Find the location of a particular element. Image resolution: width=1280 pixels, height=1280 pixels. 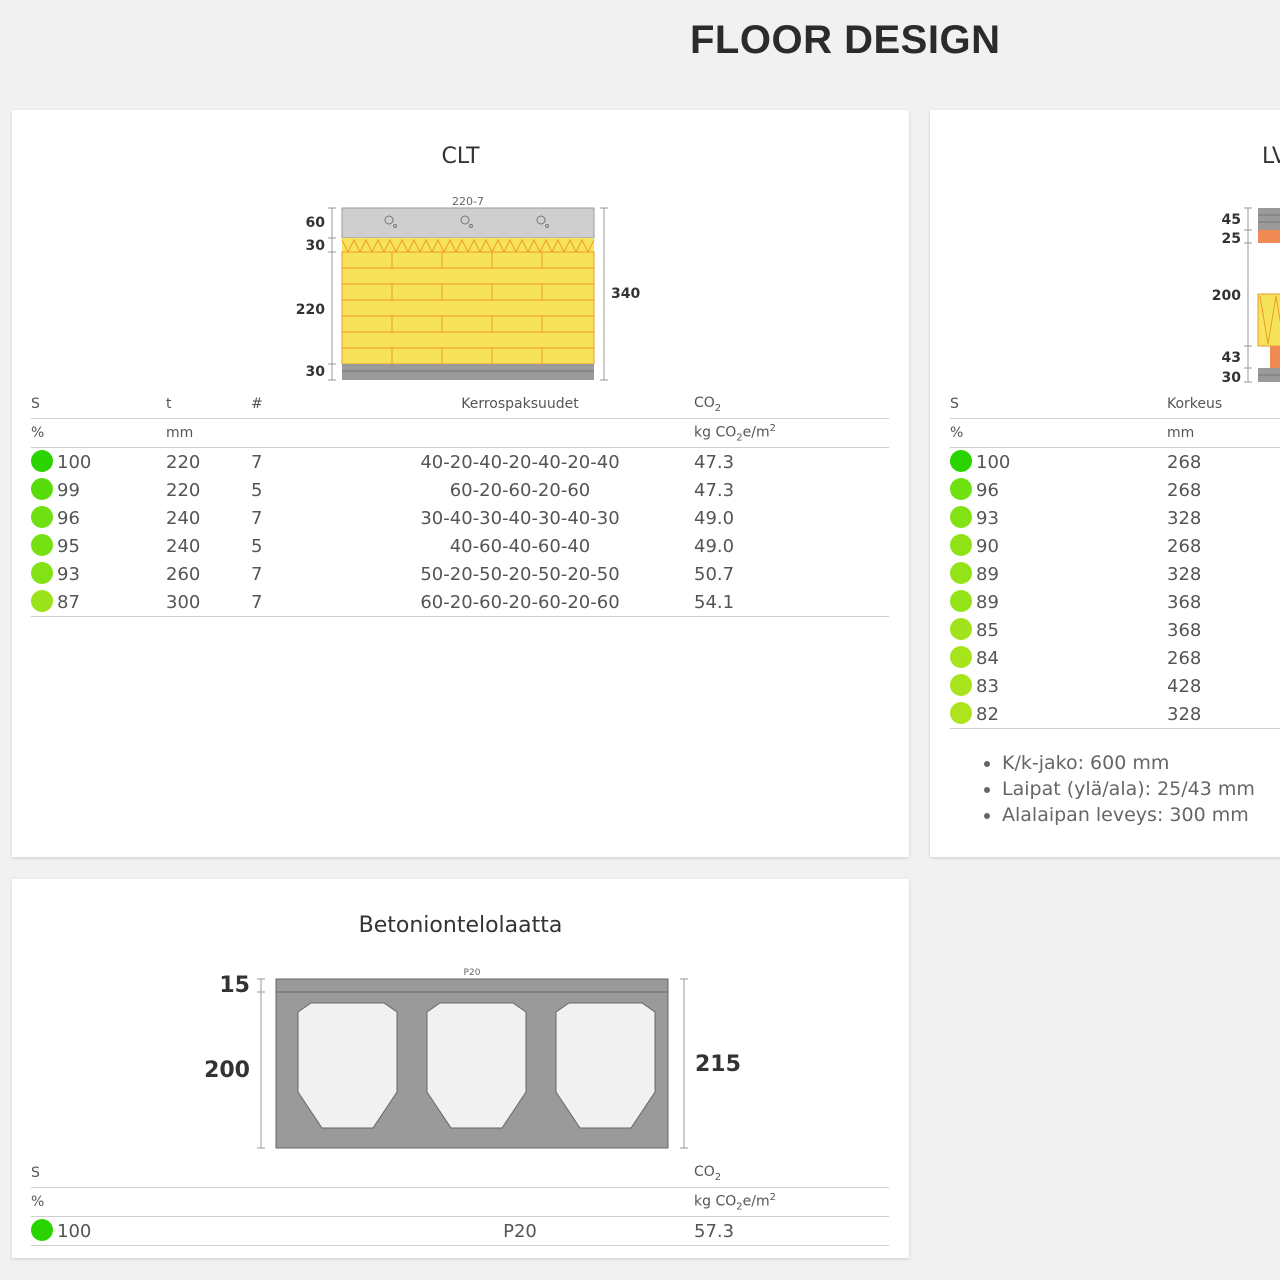

table-row: 90 268 is located at coordinates (1115, 546).